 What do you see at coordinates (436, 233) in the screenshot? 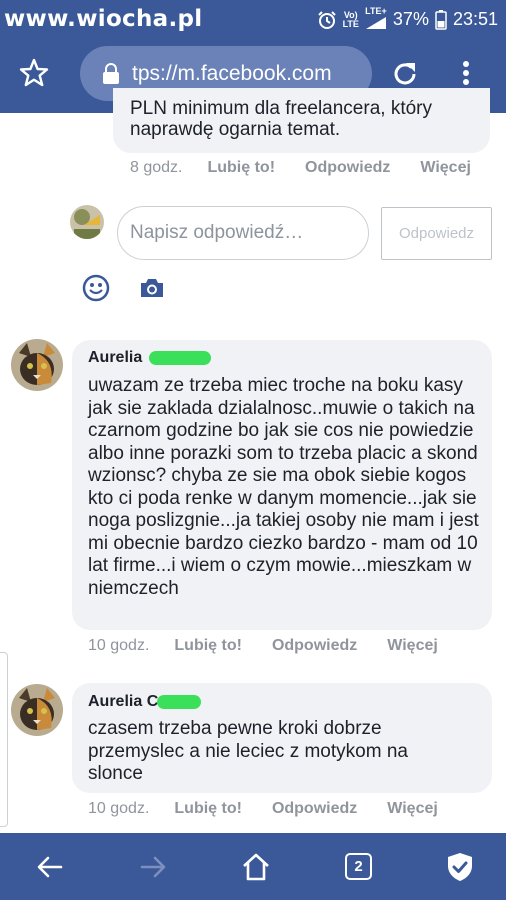
I see `reply-submit-button: Odpowiedz` at bounding box center [436, 233].